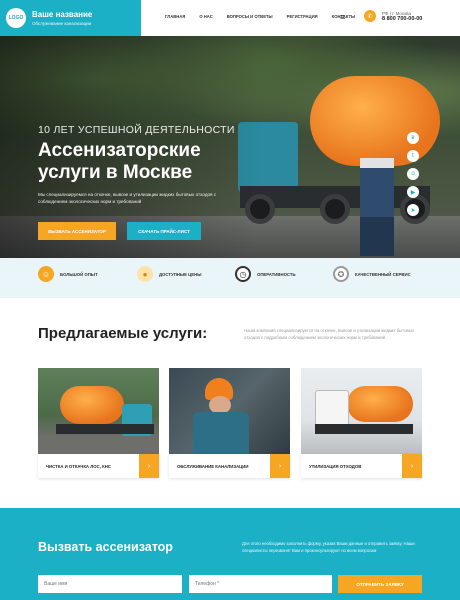 Image resolution: width=460 pixels, height=600 pixels. Describe the element at coordinates (341, 274) in the screenshot. I see `award-icon: ✪` at that location.